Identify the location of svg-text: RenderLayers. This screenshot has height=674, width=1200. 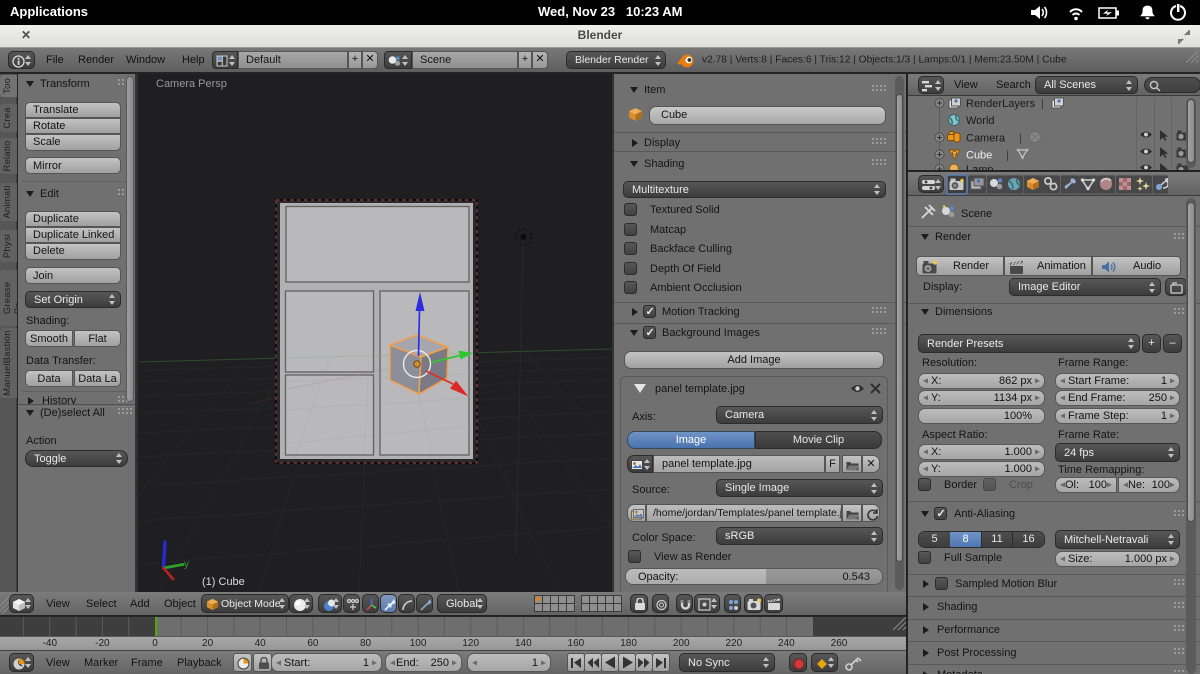
(1001, 104).